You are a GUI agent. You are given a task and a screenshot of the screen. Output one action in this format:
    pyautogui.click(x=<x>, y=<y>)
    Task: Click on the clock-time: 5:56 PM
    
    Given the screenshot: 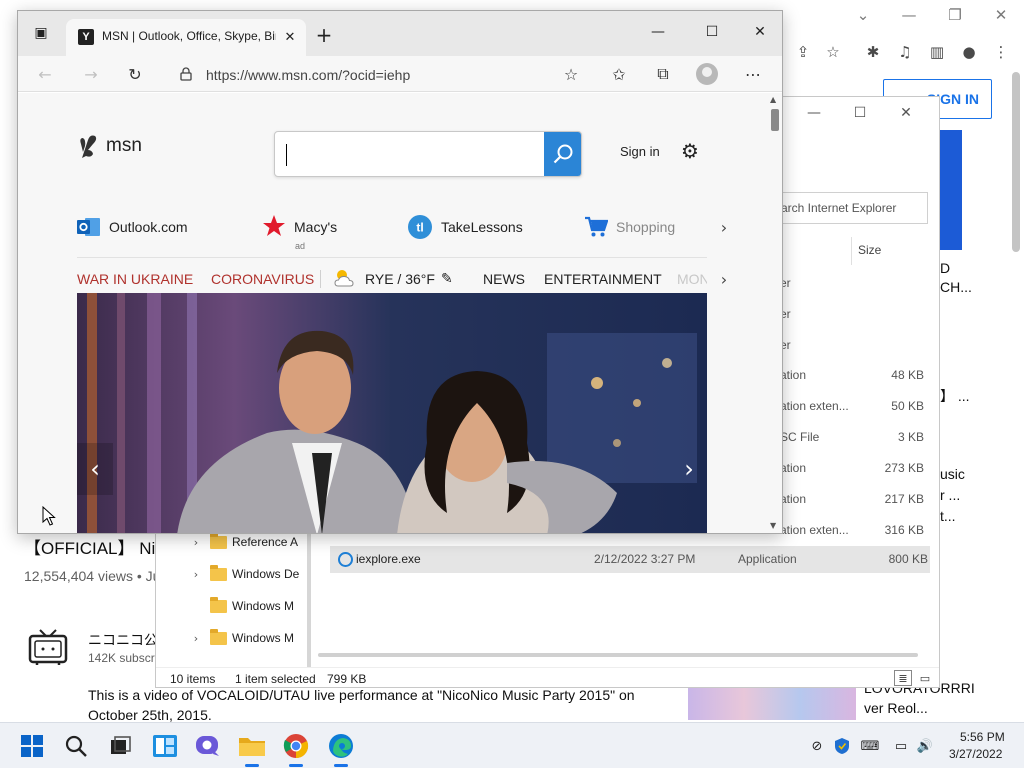 What is the action you would take?
    pyautogui.click(x=982, y=737)
    